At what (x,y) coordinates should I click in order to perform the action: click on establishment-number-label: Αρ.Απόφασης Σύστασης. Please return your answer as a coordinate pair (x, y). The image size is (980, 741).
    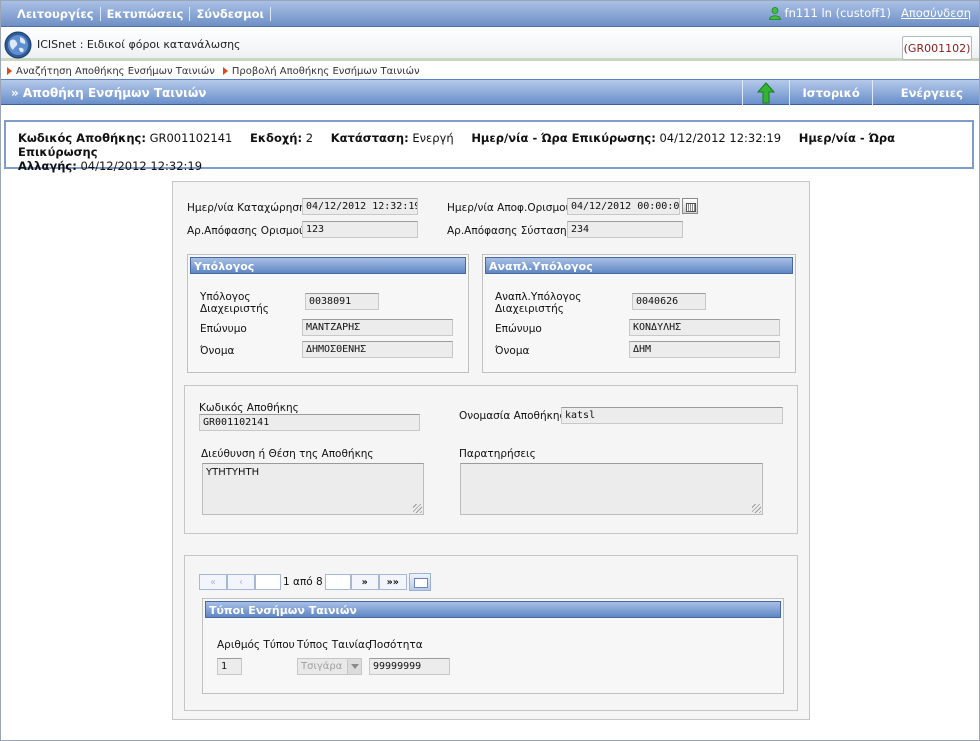
    Looking at the image, I should click on (510, 231).